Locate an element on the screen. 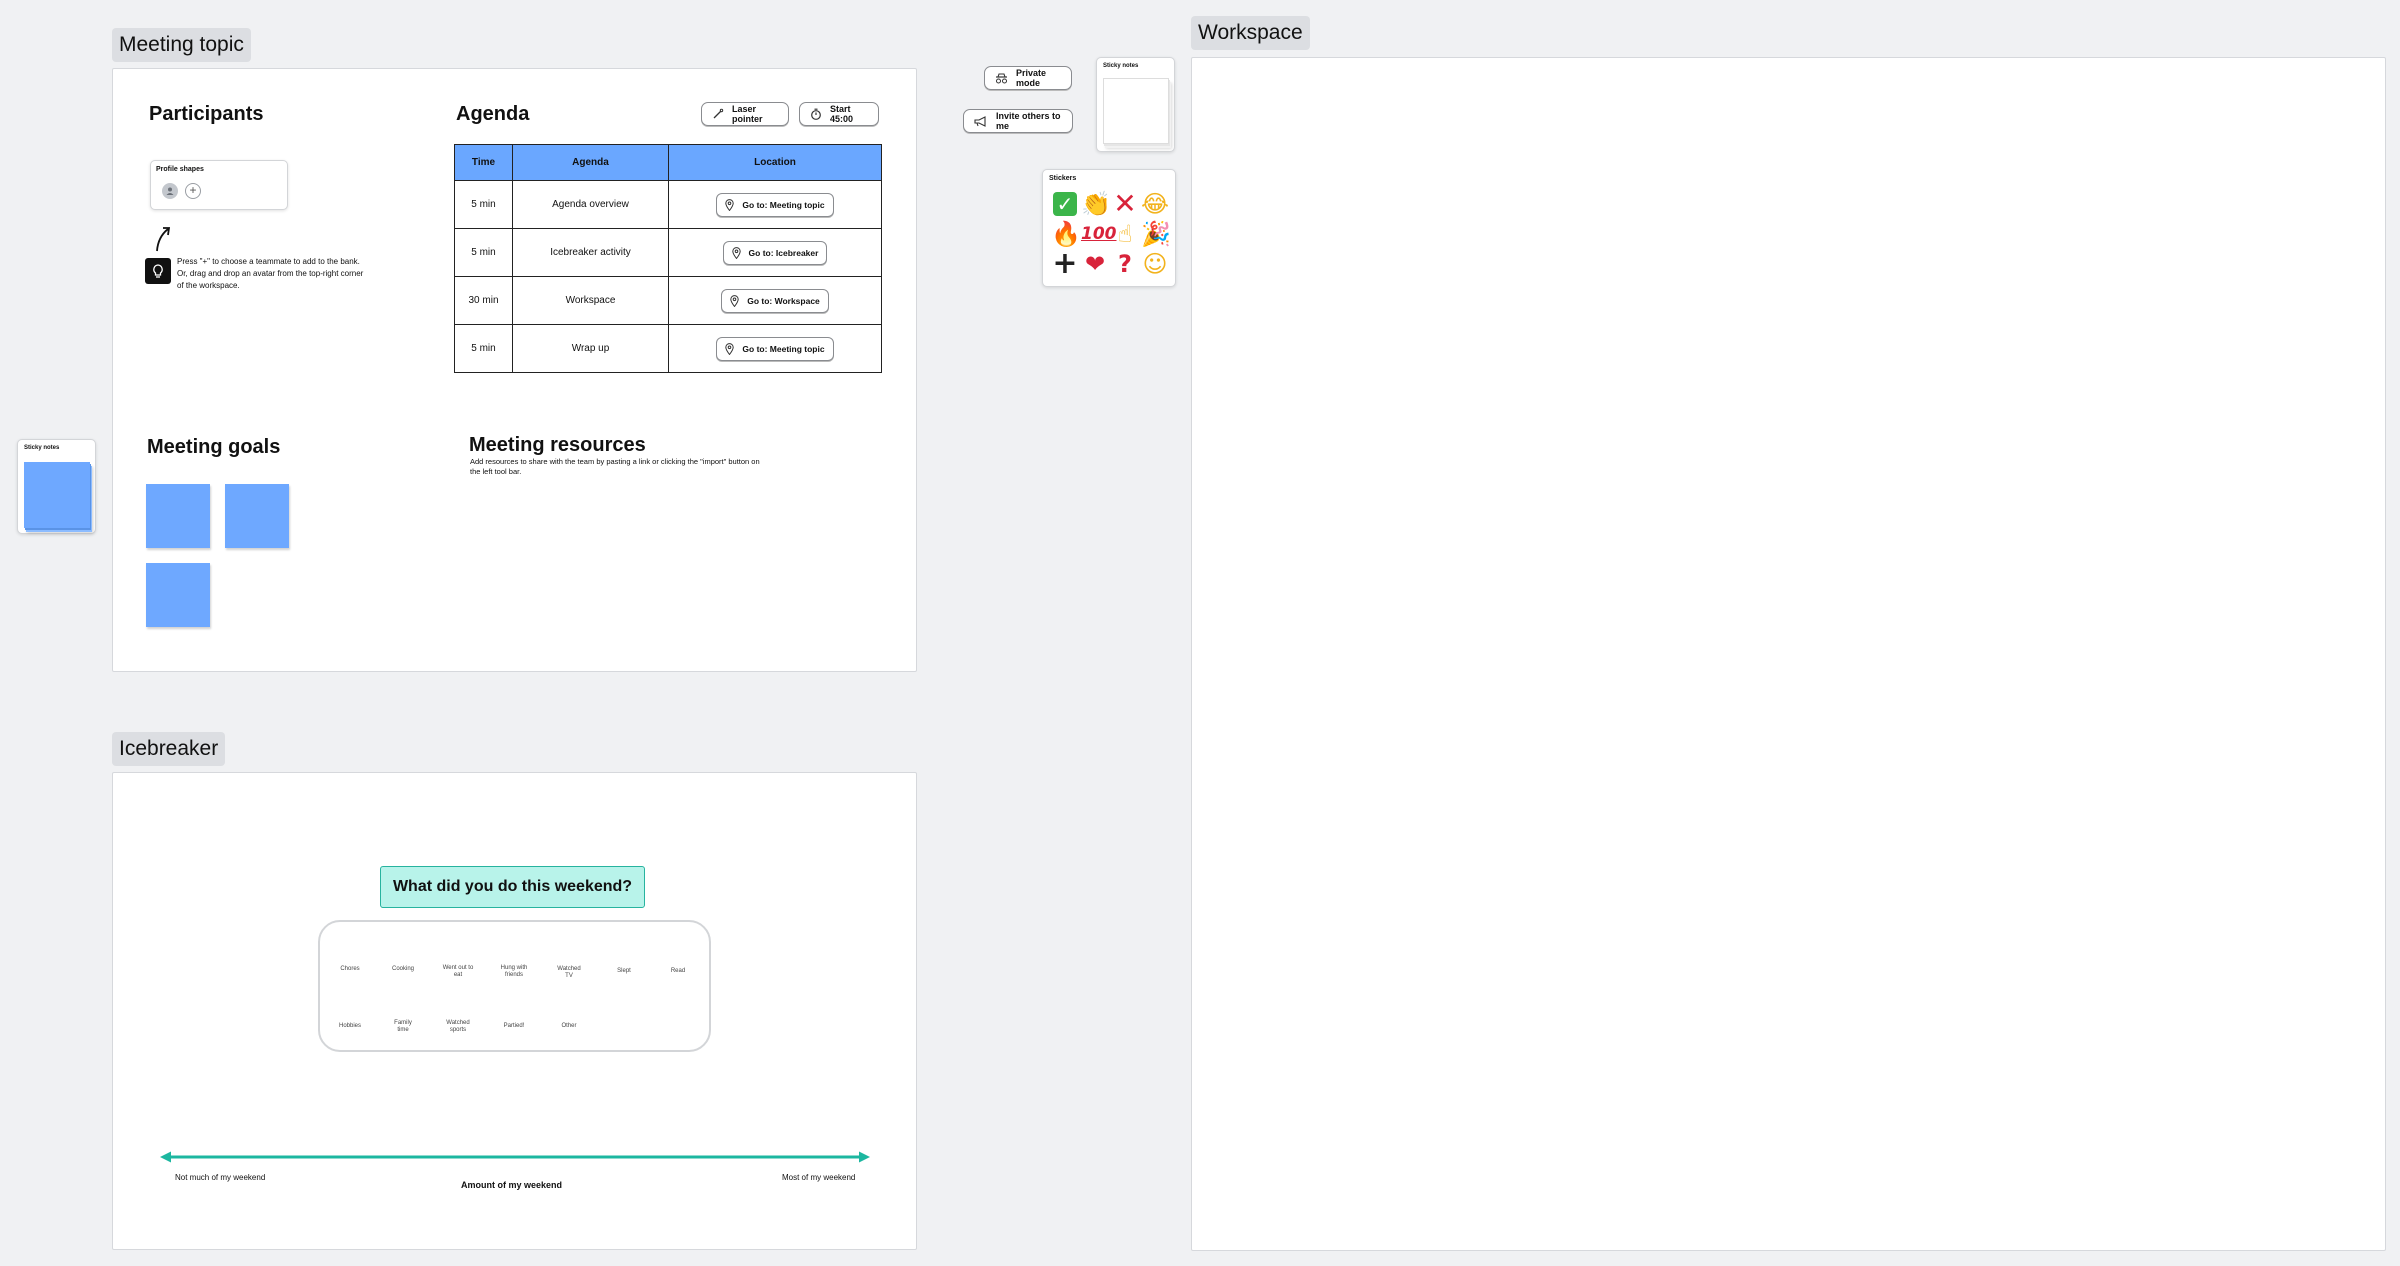 Image resolution: width=2400 pixels, height=1266 pixels. invite-others-label: Invite others to me is located at coordinates (1028, 121).